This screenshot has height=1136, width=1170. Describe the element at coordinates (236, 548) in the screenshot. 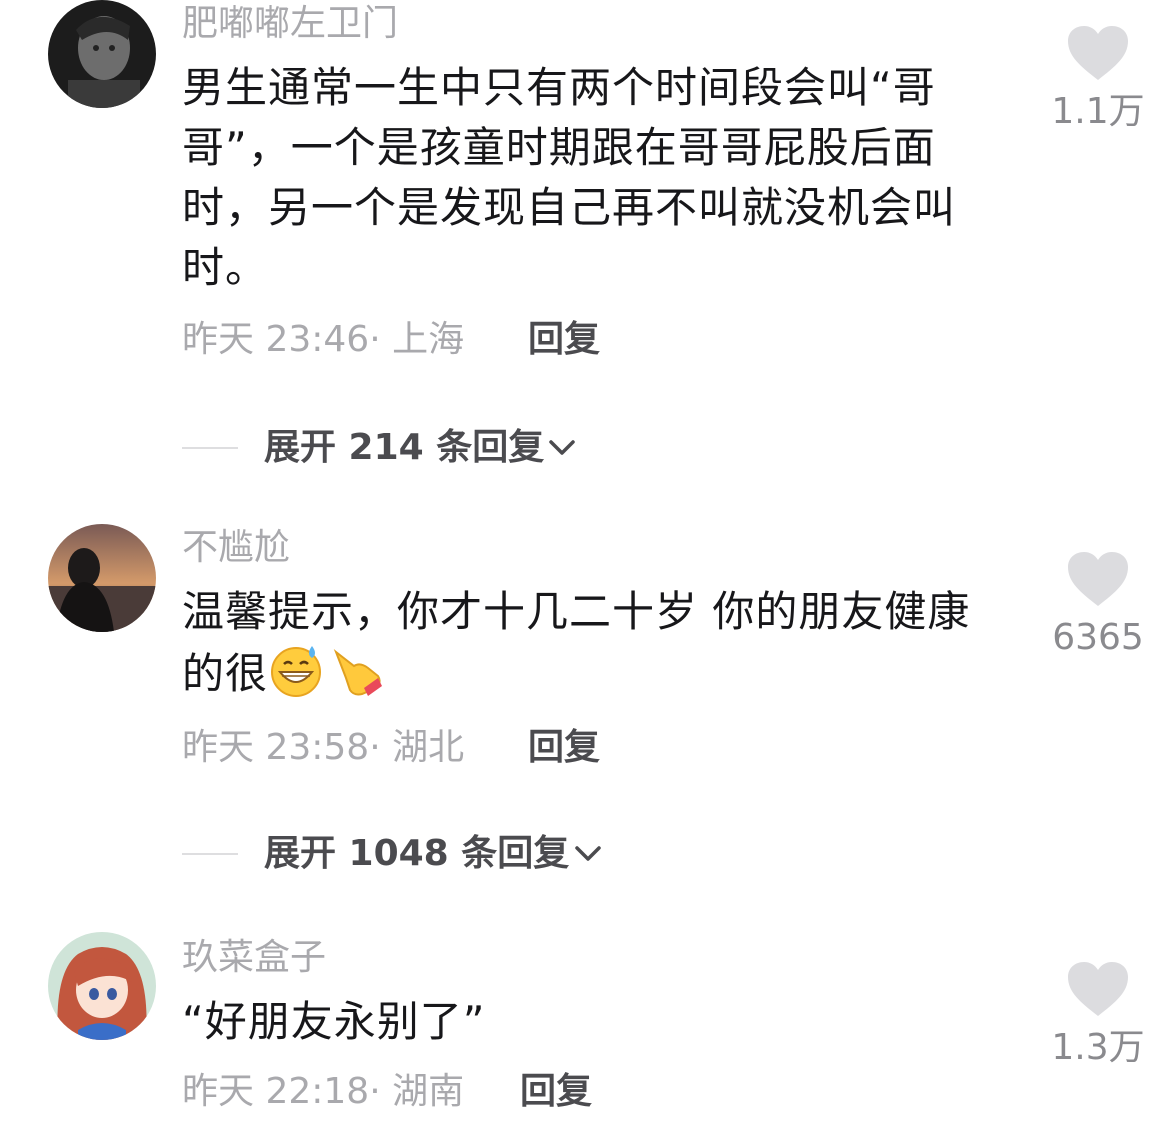

I see `username: 不尴尬` at that location.